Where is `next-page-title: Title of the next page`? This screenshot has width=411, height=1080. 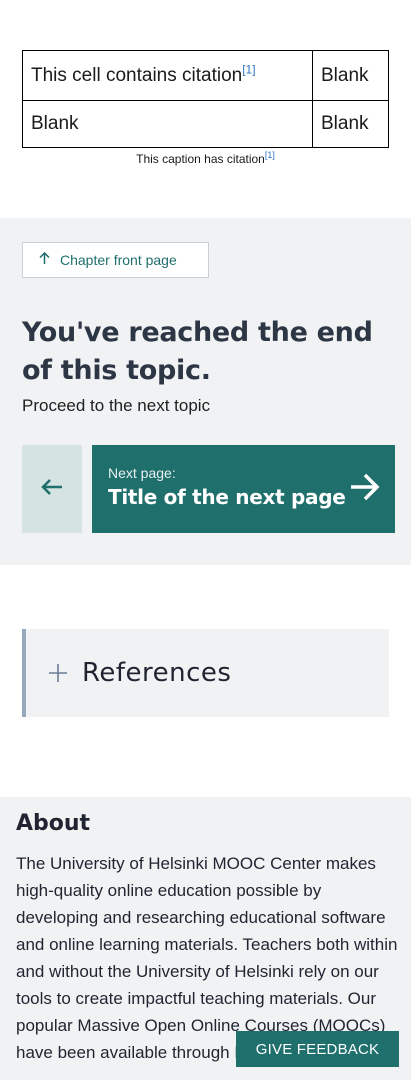 next-page-title: Title of the next page is located at coordinates (227, 497).